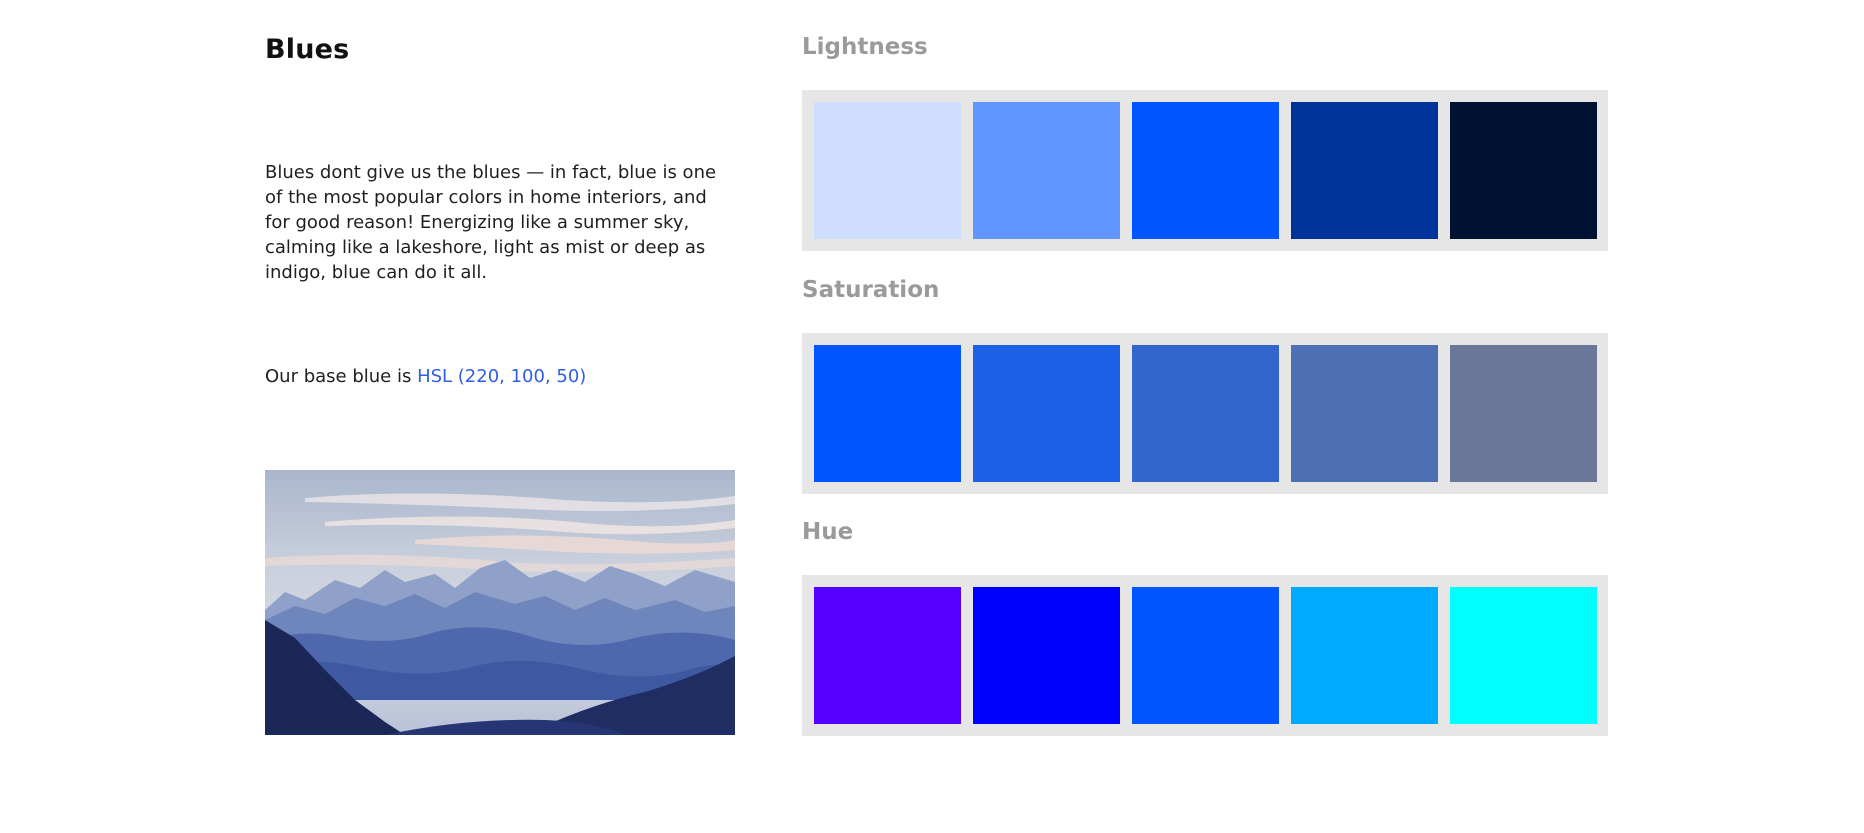 The image size is (1864, 833). What do you see at coordinates (871, 290) in the screenshot?
I see `saturation-title: Saturation` at bounding box center [871, 290].